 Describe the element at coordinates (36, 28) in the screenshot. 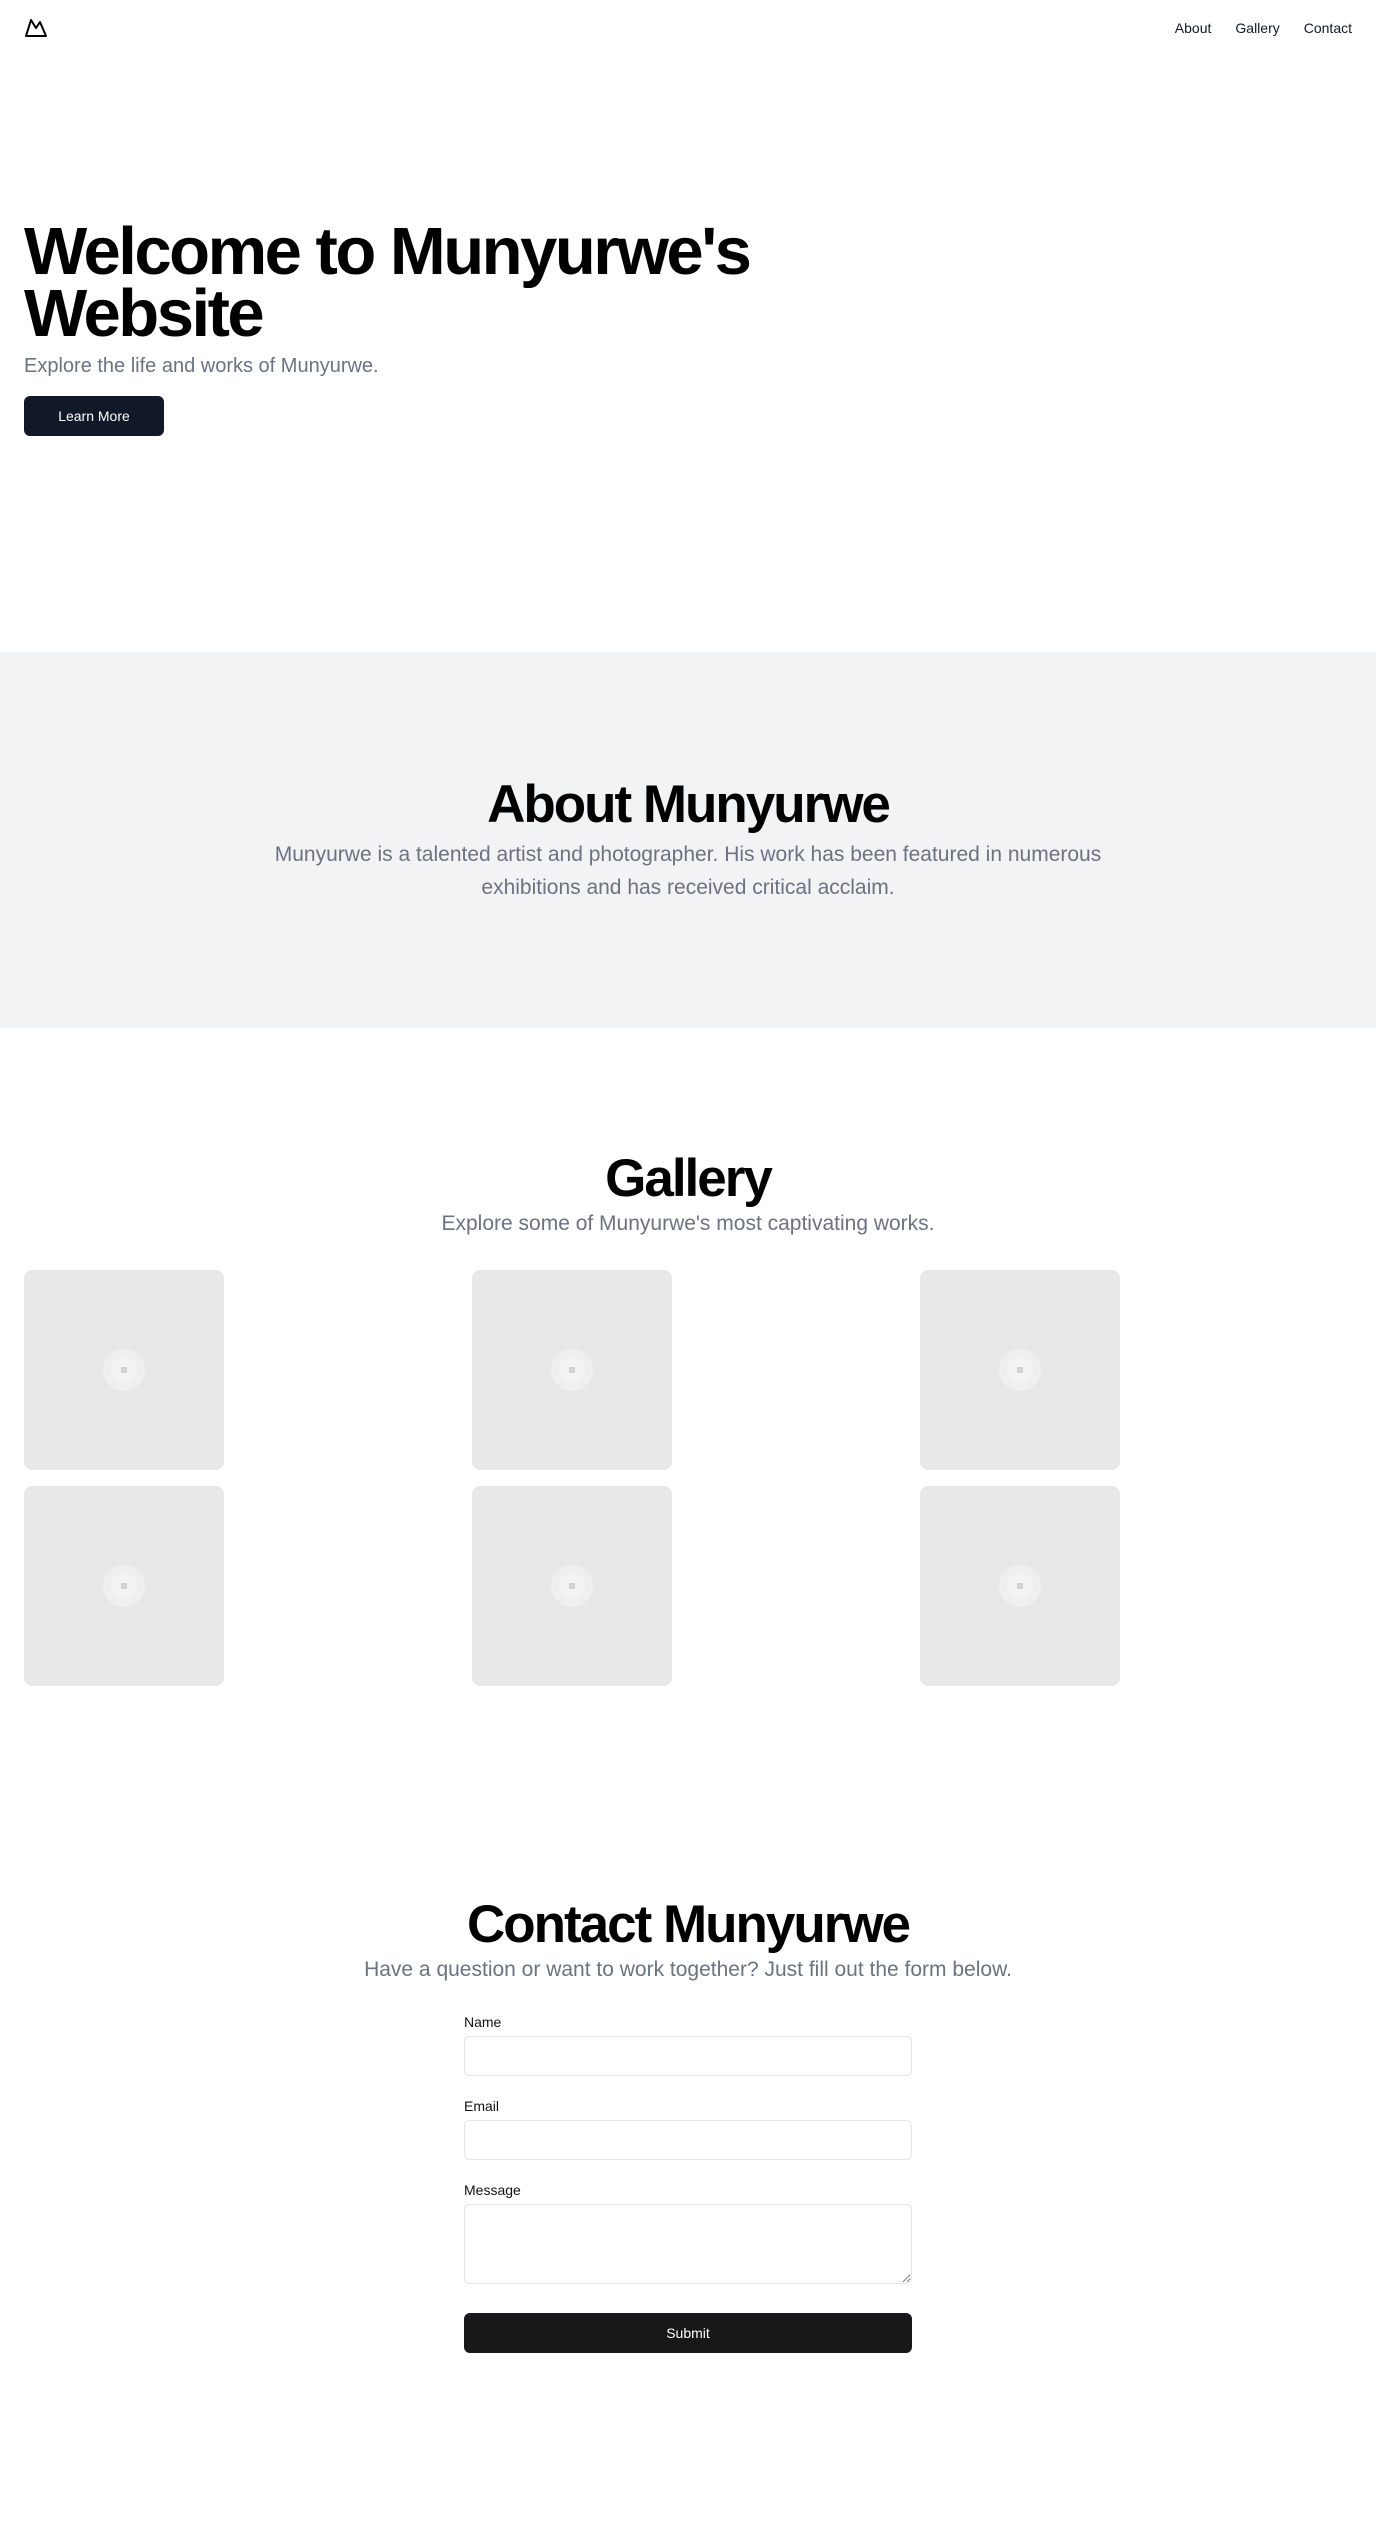

I see `mountain-logo-icon` at that location.